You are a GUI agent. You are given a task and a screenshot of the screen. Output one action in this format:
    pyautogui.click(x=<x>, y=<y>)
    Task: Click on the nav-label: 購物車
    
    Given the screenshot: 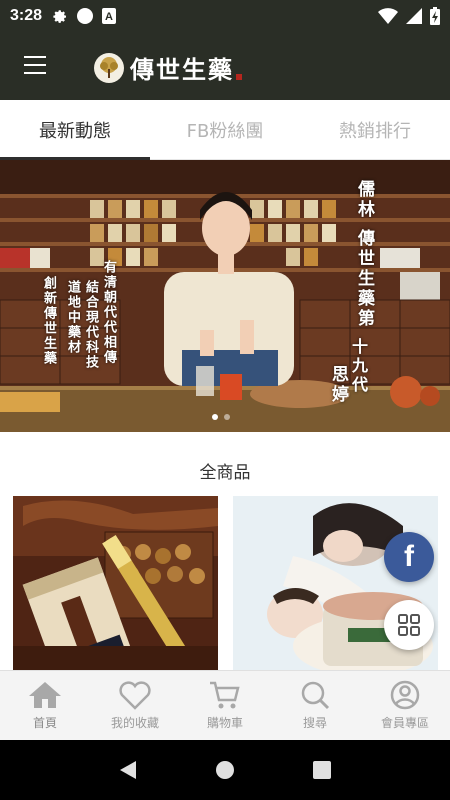 What is the action you would take?
    pyautogui.click(x=224, y=723)
    